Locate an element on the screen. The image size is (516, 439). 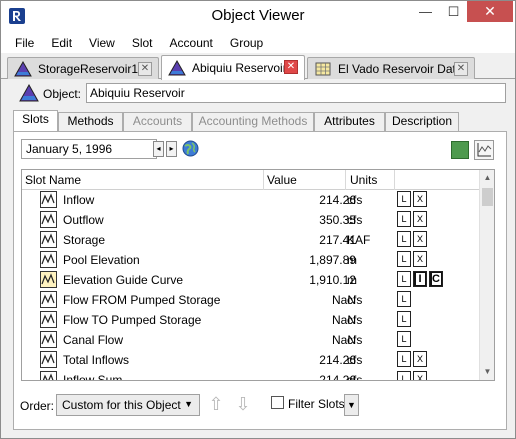
object-tab-el-vado-reservoir-data: El Vado Reservoir Data ✕ is located at coordinates (391, 68).